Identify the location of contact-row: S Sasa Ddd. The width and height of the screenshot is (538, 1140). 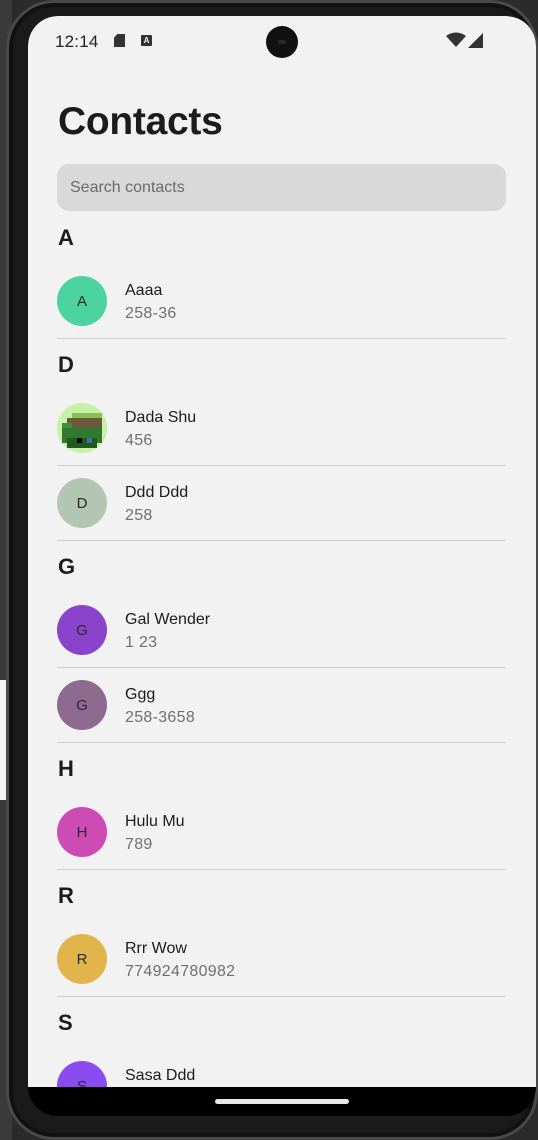
(281, 1068).